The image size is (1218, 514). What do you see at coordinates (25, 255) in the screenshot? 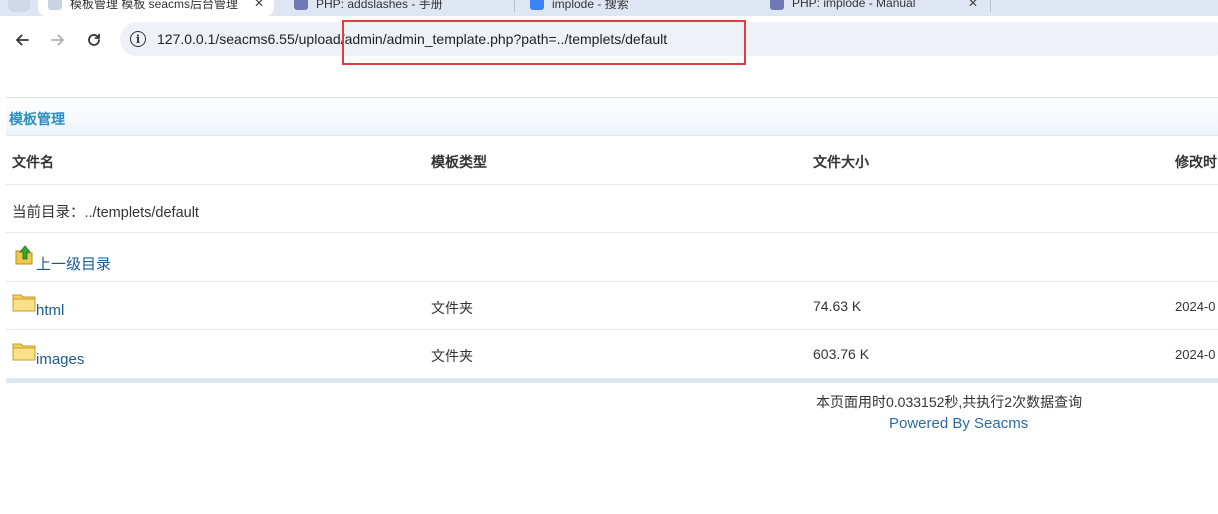
I see `folder-up-icon` at bounding box center [25, 255].